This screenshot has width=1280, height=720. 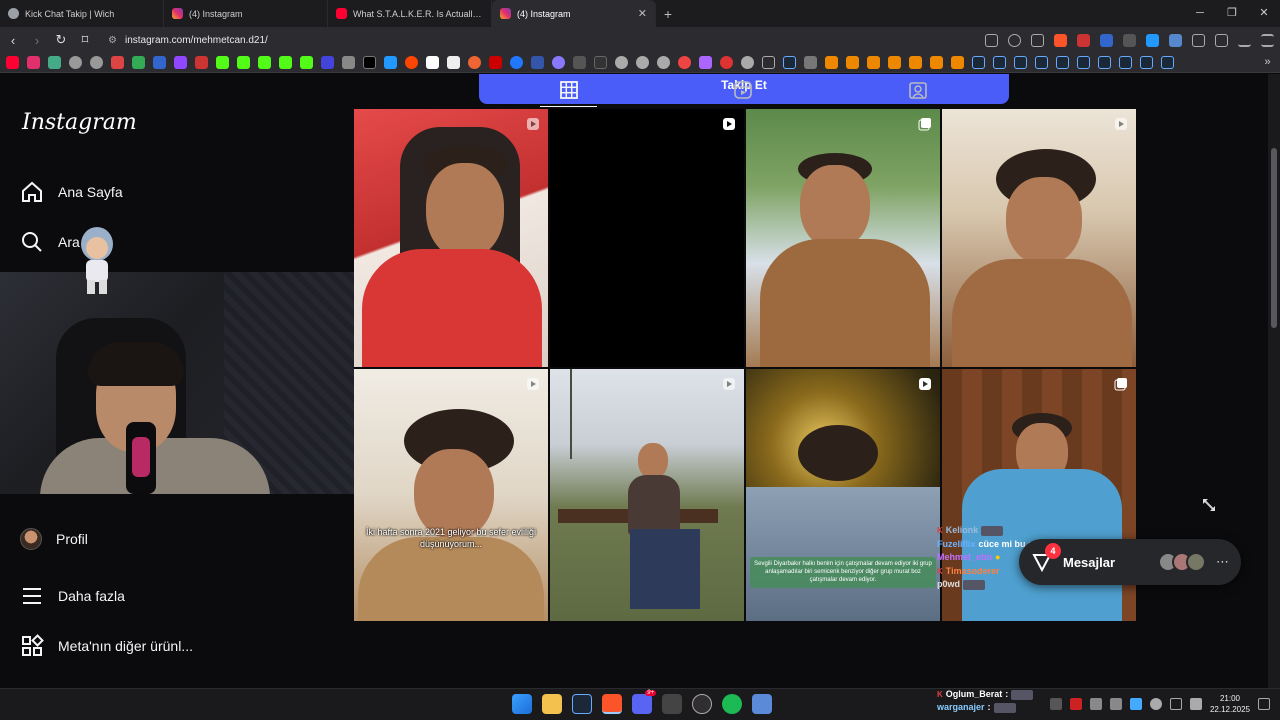 What do you see at coordinates (33, 62) in the screenshot?
I see `bookmark-instagram-icon` at bounding box center [33, 62].